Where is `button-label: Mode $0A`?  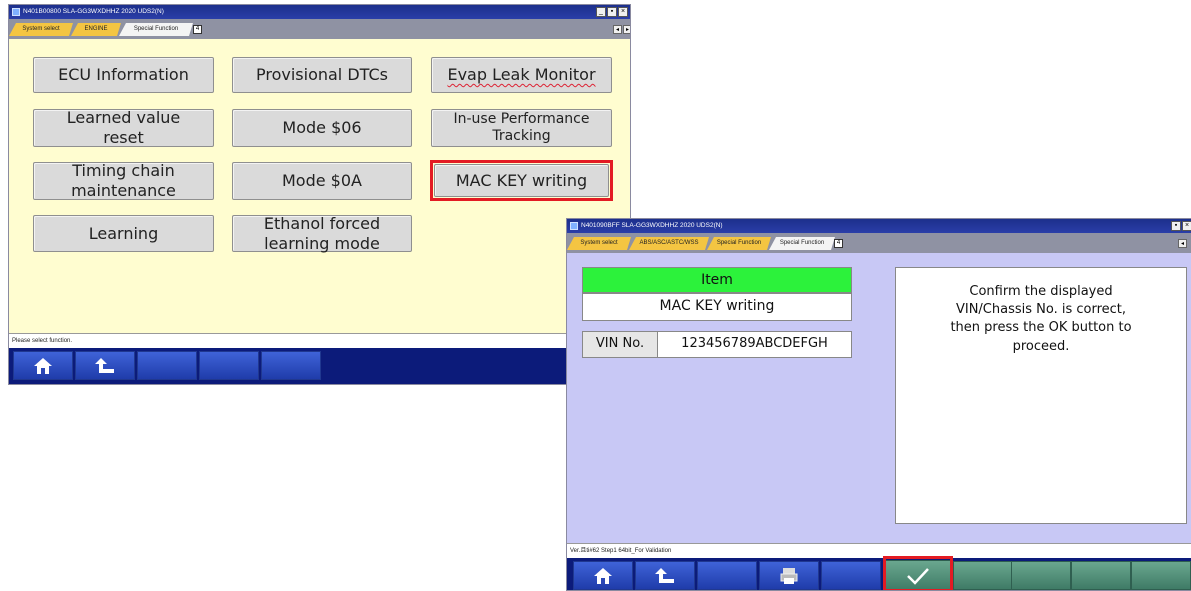
button-label: Mode $0A is located at coordinates (322, 181).